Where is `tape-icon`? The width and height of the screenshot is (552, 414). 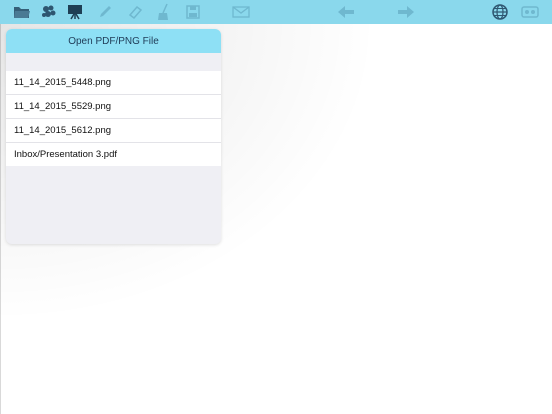
tape-icon is located at coordinates (530, 12).